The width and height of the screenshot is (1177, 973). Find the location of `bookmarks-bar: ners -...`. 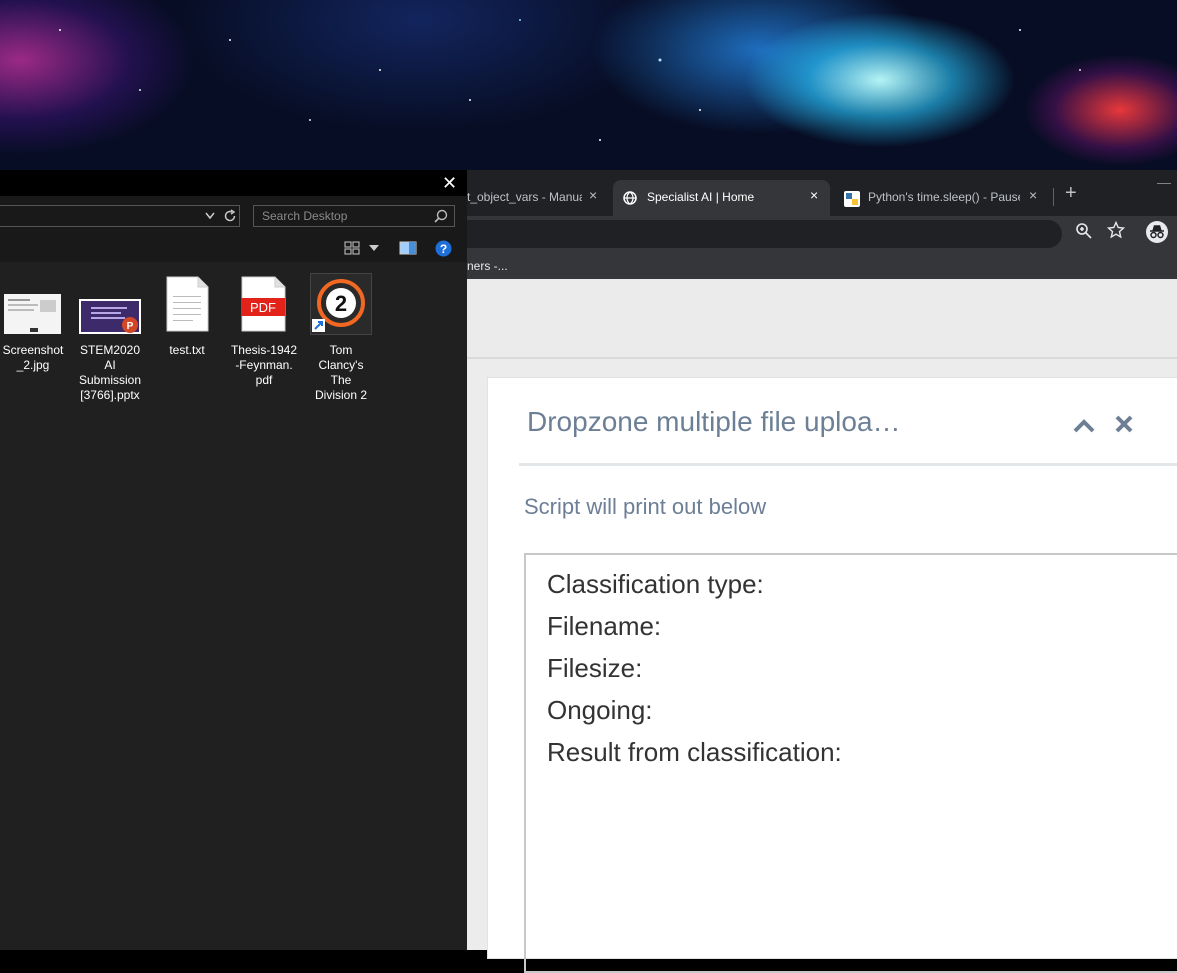

bookmarks-bar: ners -... is located at coordinates (822, 265).